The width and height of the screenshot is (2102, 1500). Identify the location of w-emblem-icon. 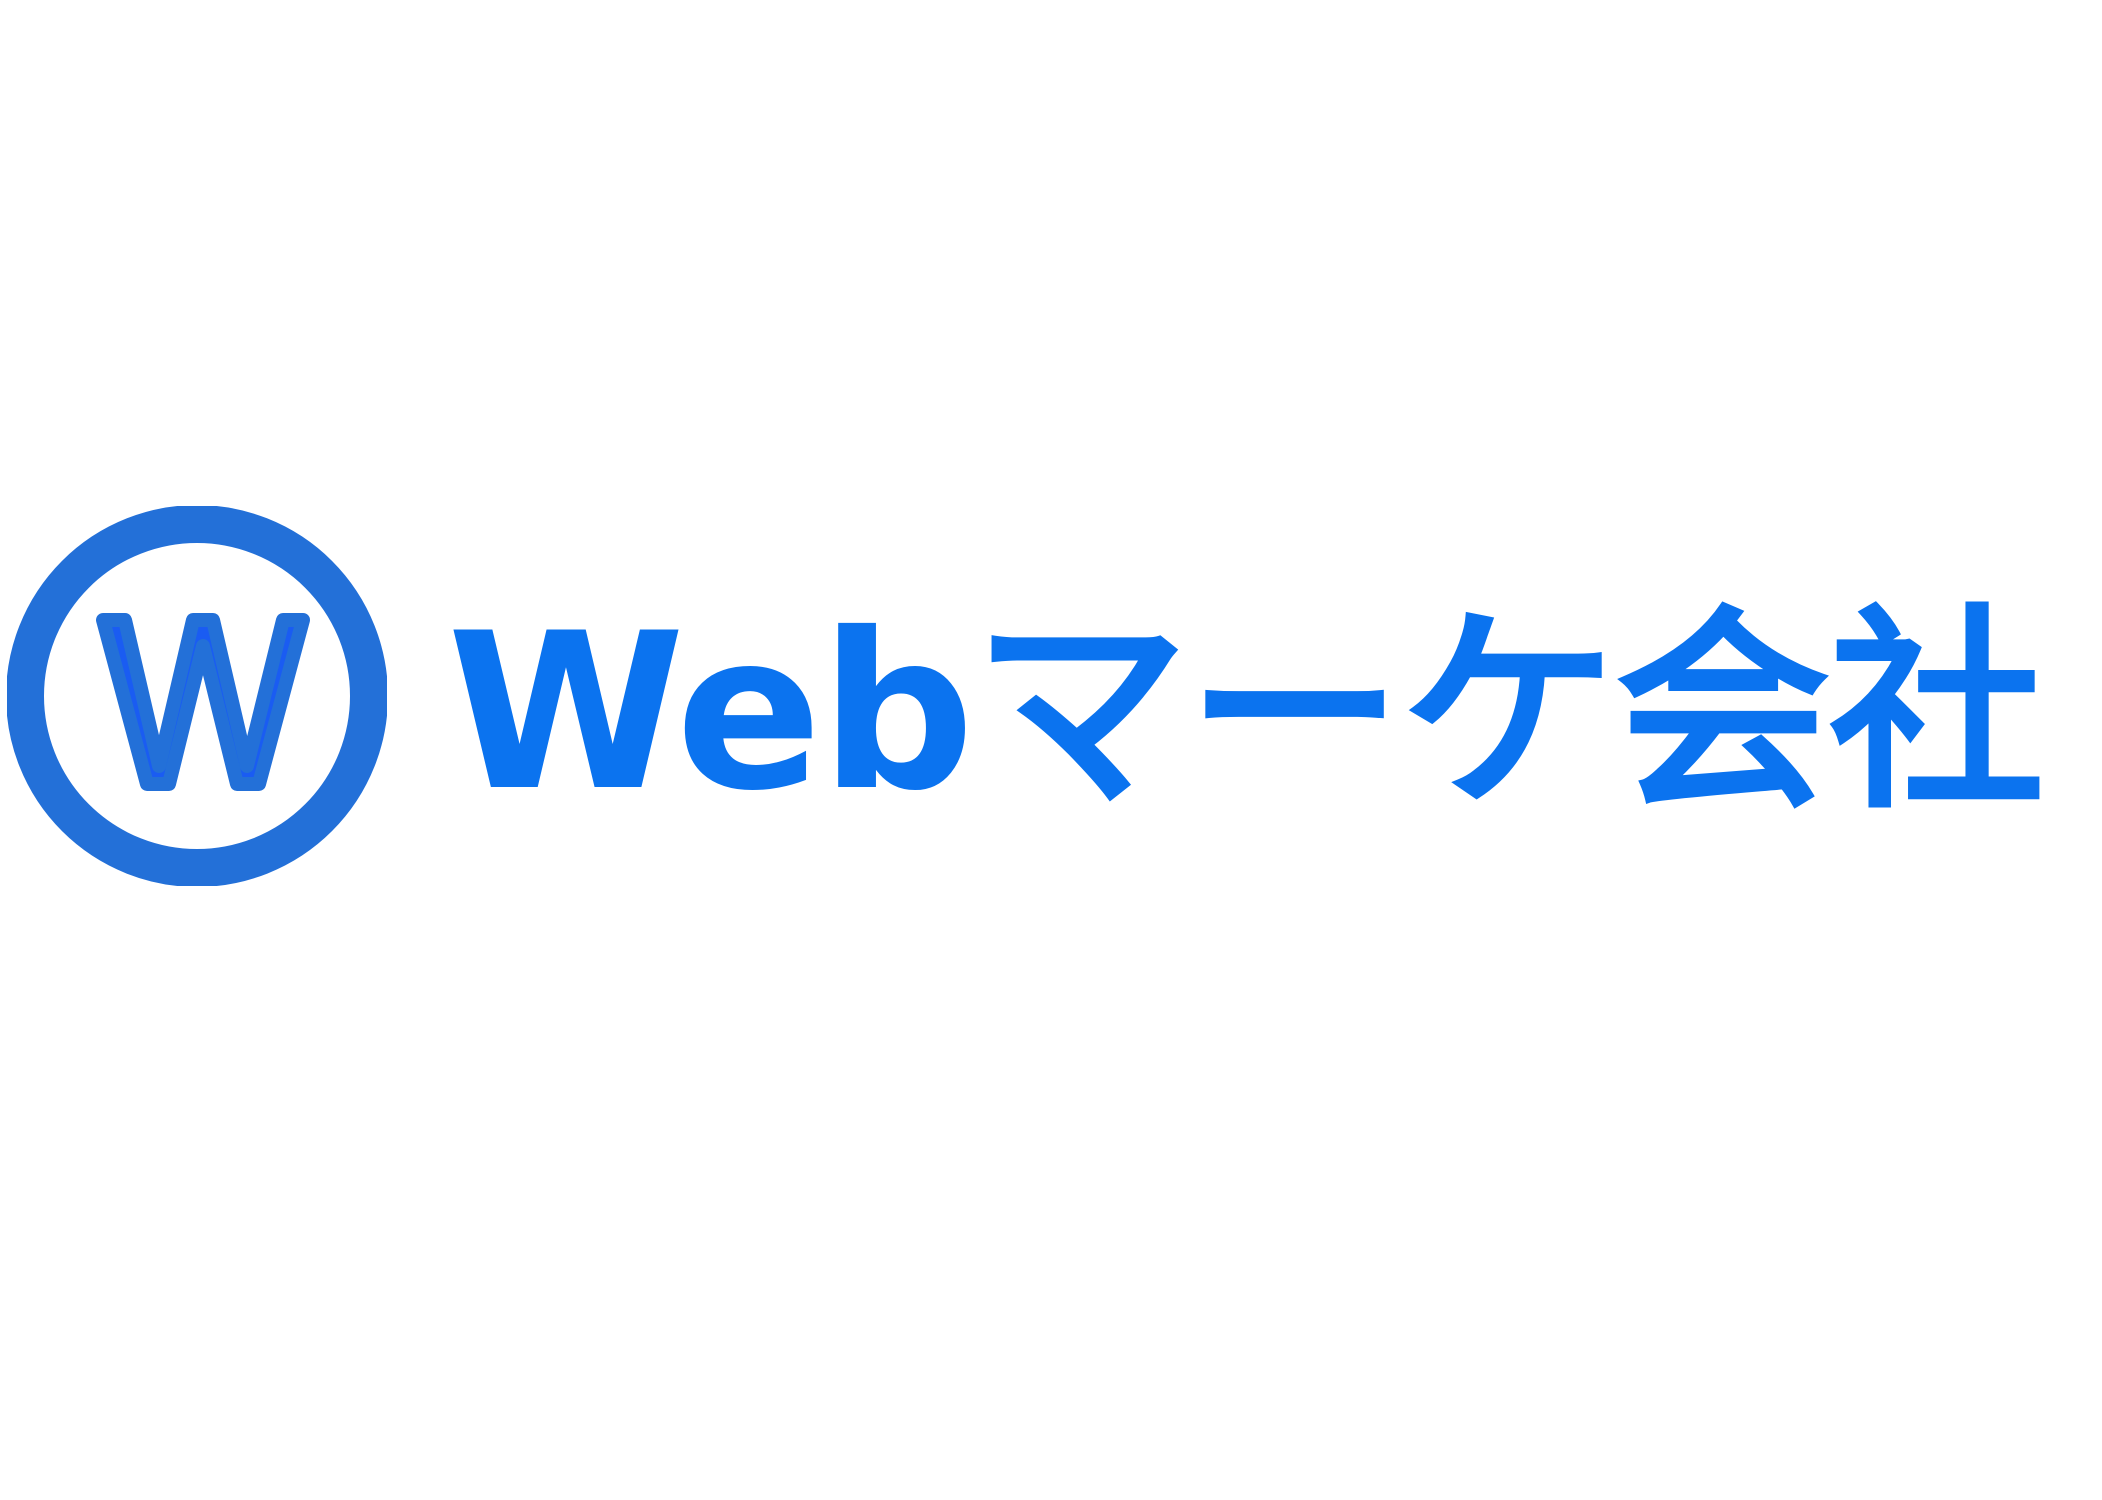
(197, 696).